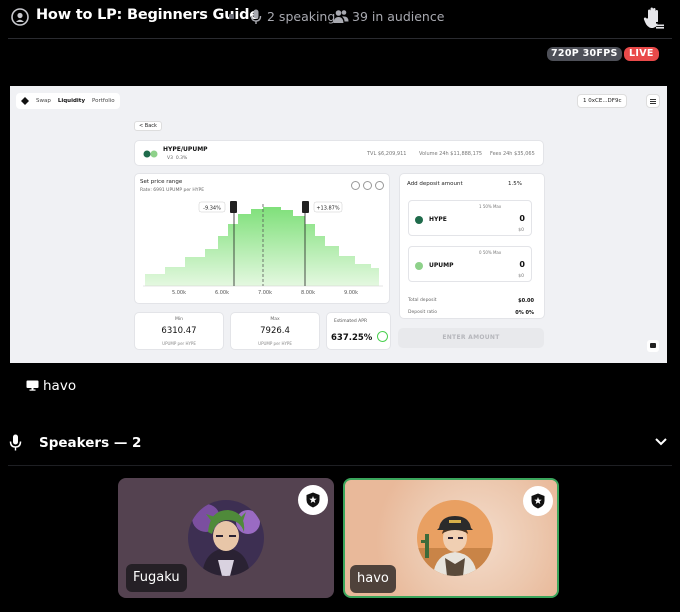 This screenshot has width=680, height=612. Describe the element at coordinates (150, 154) in the screenshot. I see `pair-coins-icon` at that location.